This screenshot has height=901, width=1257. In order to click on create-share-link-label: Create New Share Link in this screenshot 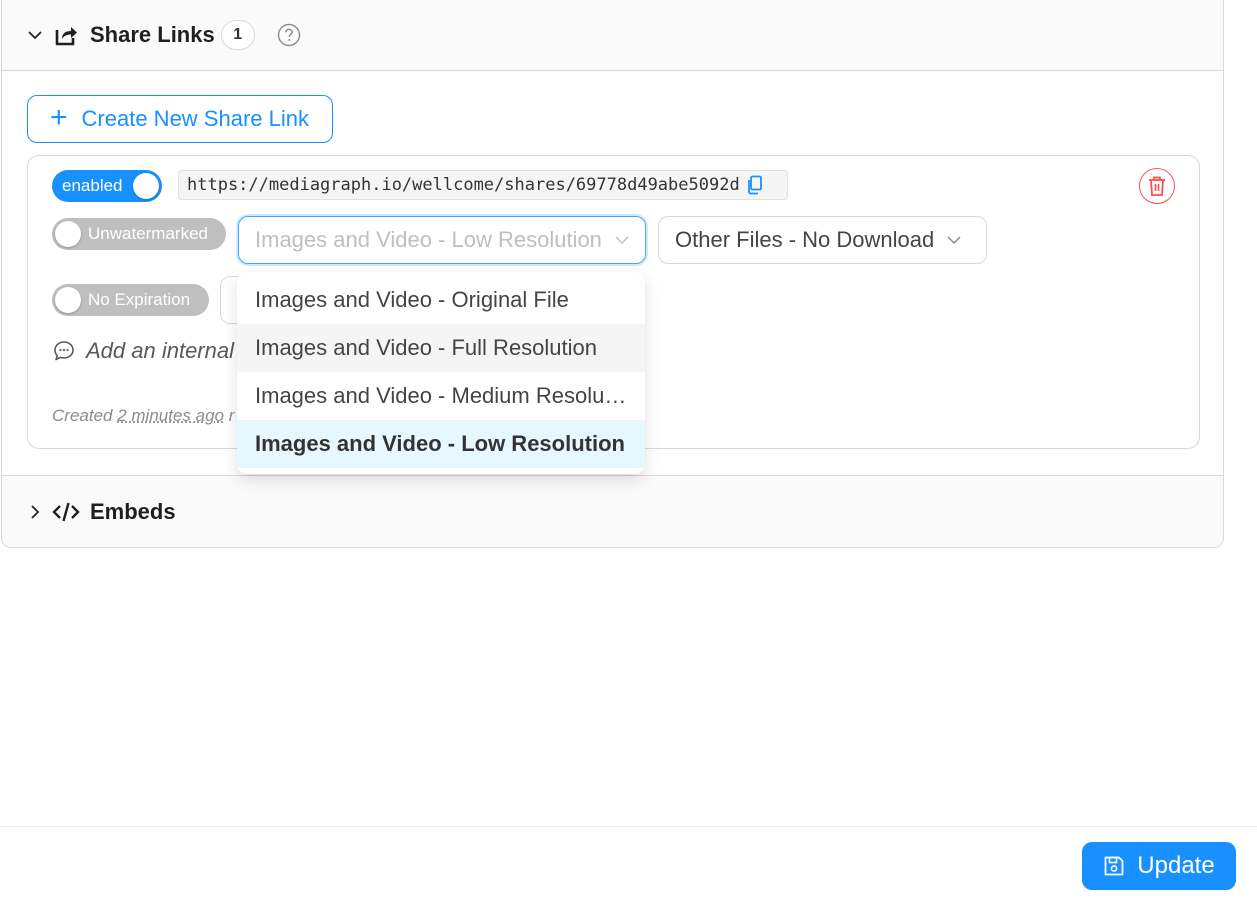, I will do `click(195, 118)`.